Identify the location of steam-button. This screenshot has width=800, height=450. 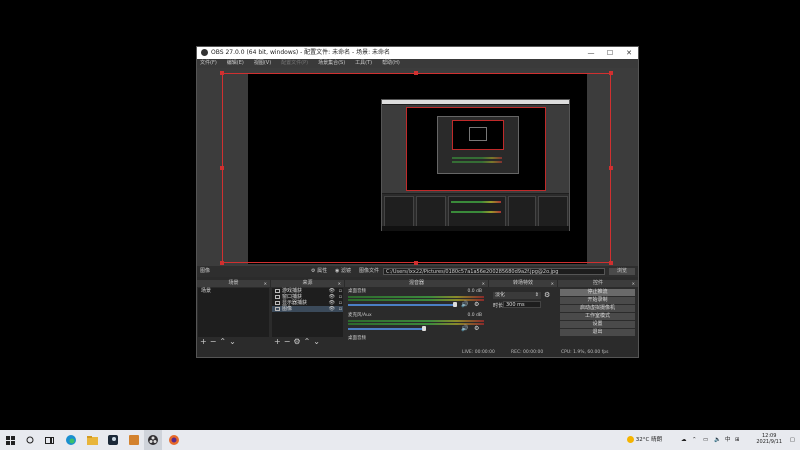
(113, 440).